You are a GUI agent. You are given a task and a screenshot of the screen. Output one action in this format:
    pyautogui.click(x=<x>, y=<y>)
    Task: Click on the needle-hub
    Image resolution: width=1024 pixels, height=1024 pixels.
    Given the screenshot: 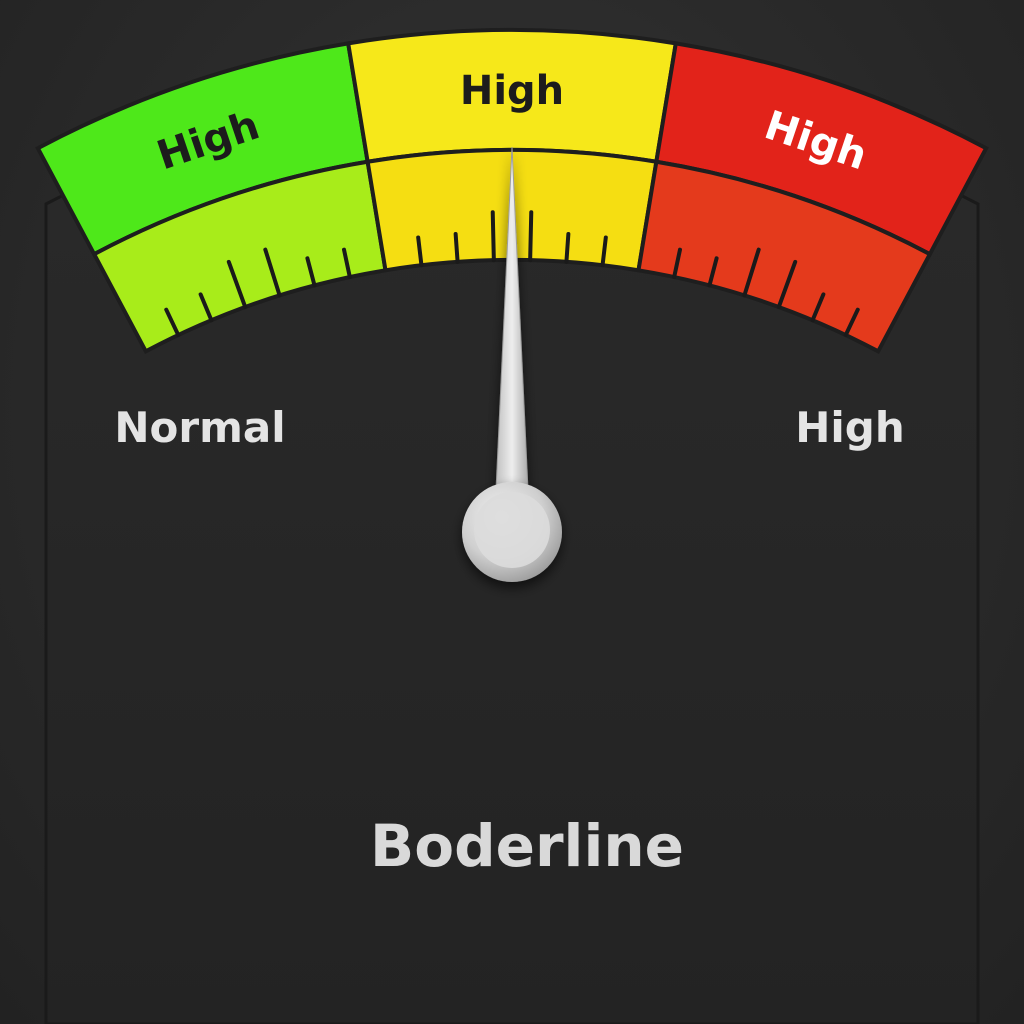 What is the action you would take?
    pyautogui.click(x=512, y=532)
    